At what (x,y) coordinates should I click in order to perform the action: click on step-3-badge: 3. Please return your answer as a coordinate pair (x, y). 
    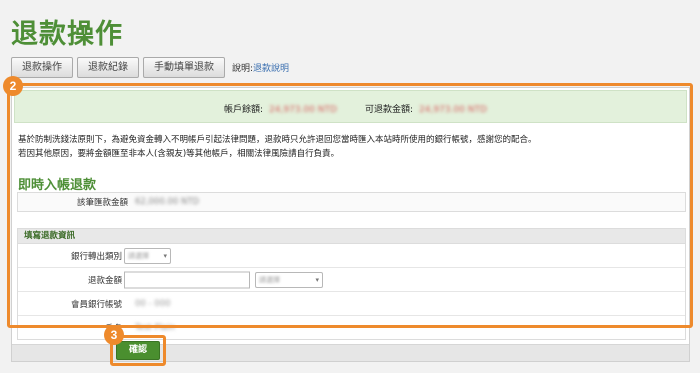
    Looking at the image, I should click on (114, 335).